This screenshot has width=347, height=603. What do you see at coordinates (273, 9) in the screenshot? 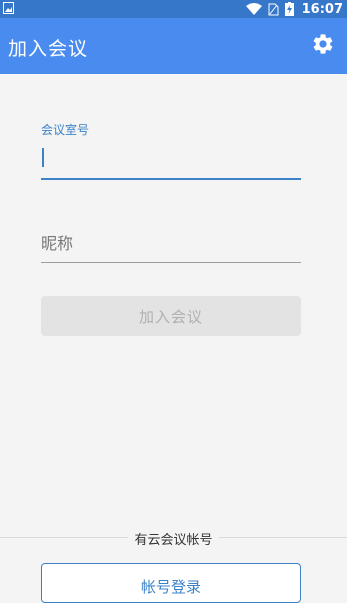
I see `sim-icon` at bounding box center [273, 9].